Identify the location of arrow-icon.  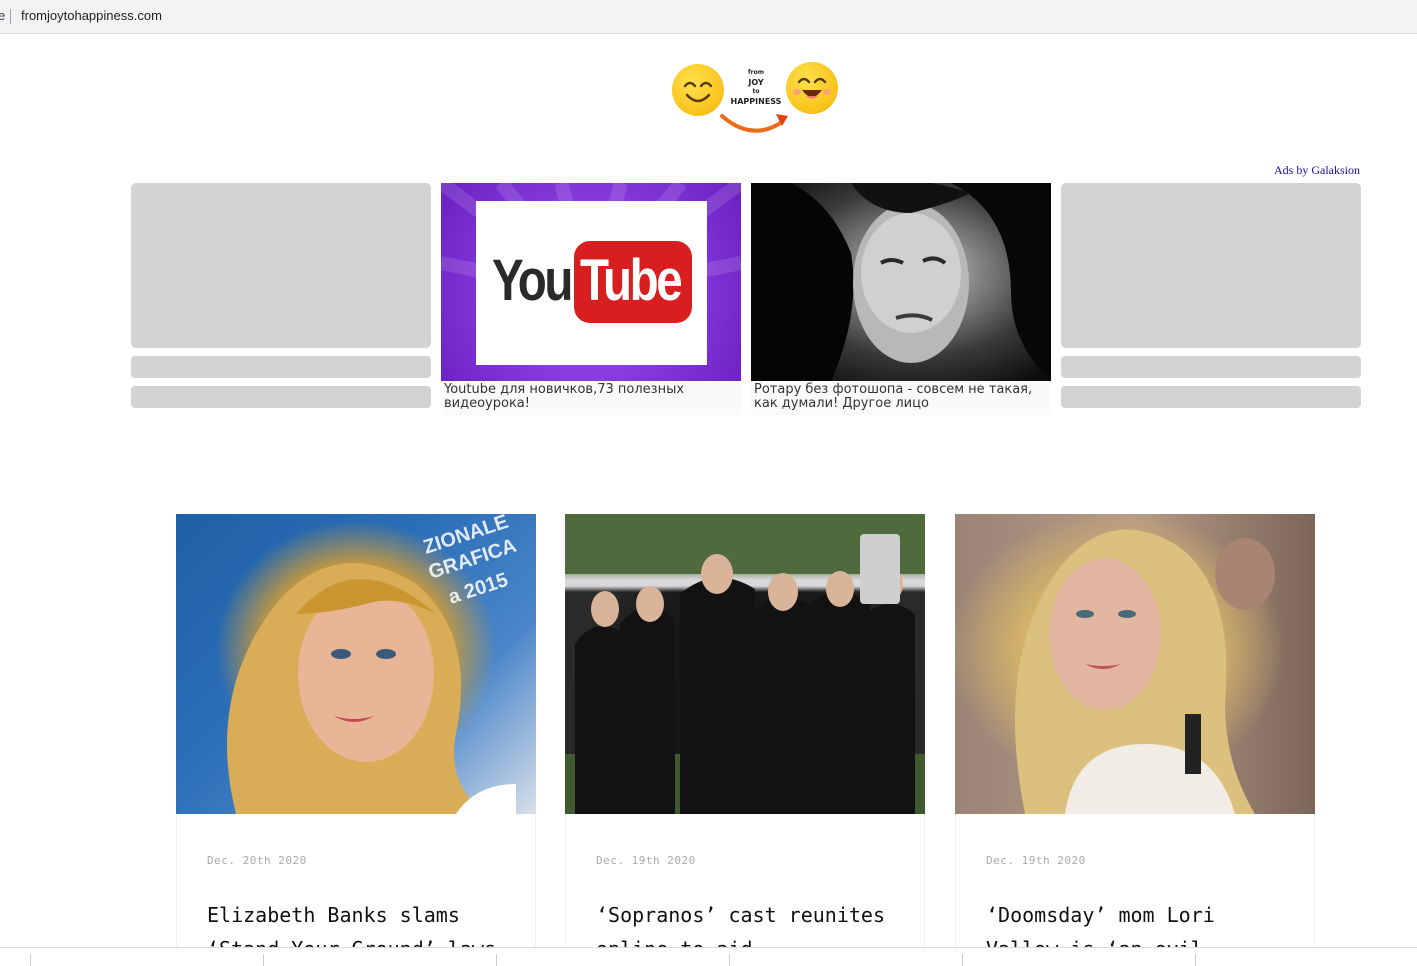
(754, 123).